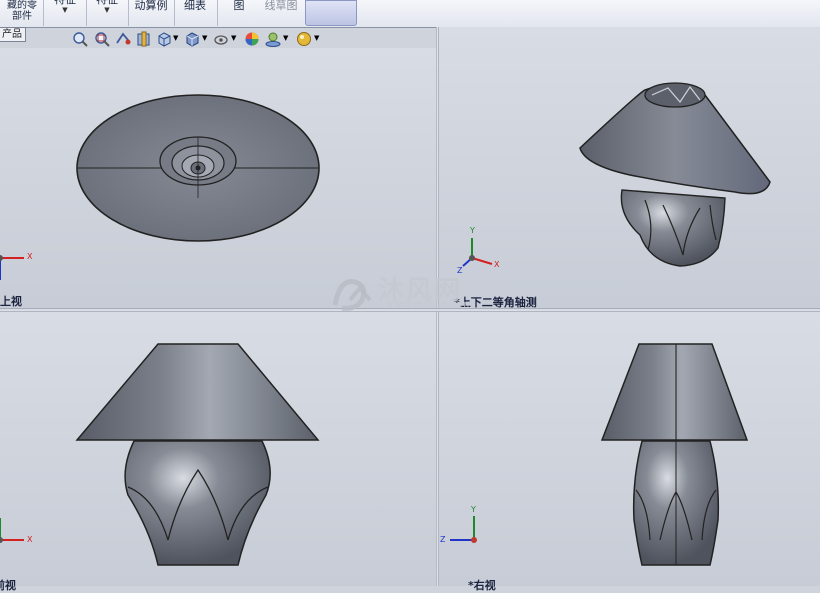 This screenshot has width=820, height=593. I want to click on viewport-front-label: 前视, so click(8, 585).